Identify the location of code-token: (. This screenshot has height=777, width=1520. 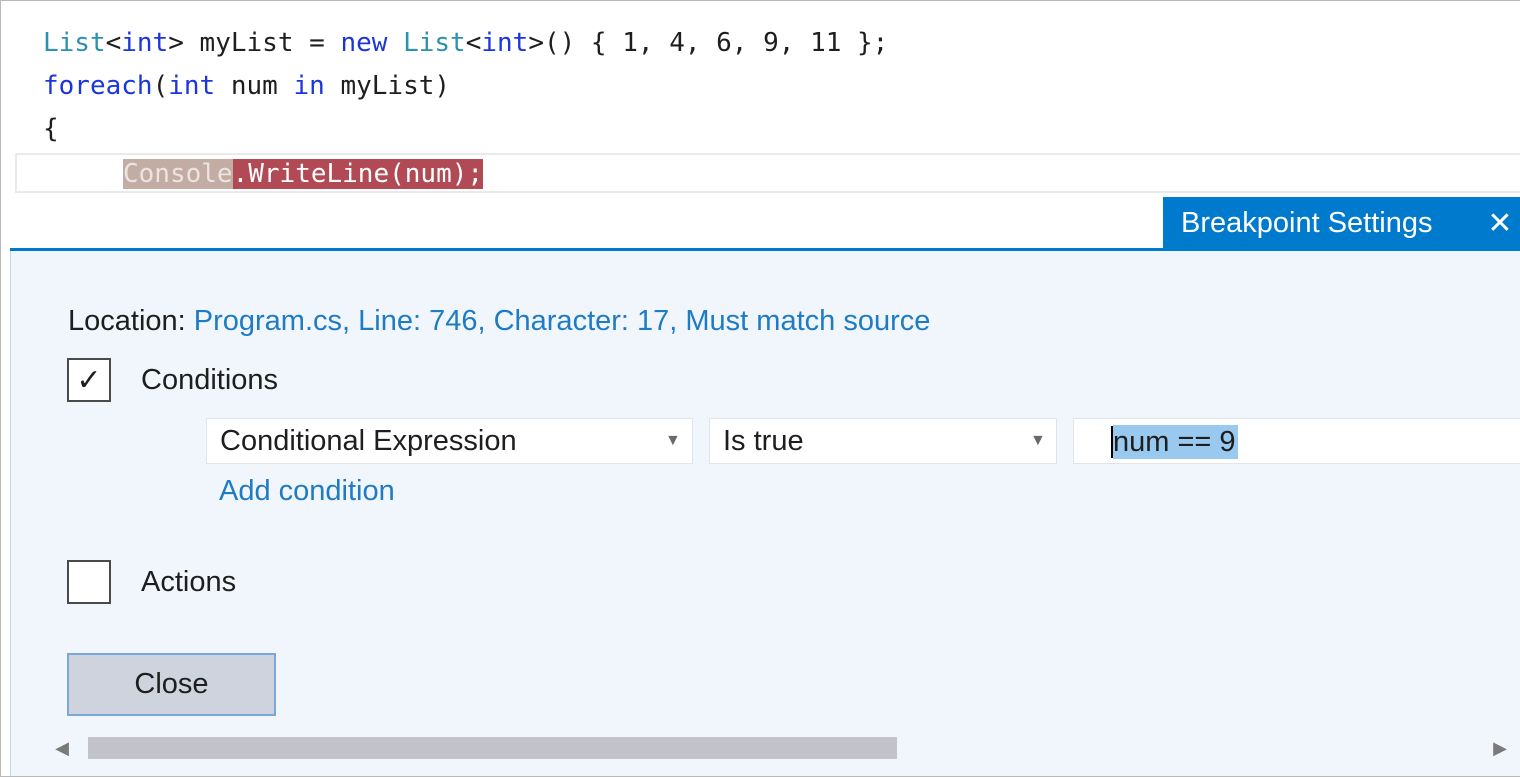
(160, 86).